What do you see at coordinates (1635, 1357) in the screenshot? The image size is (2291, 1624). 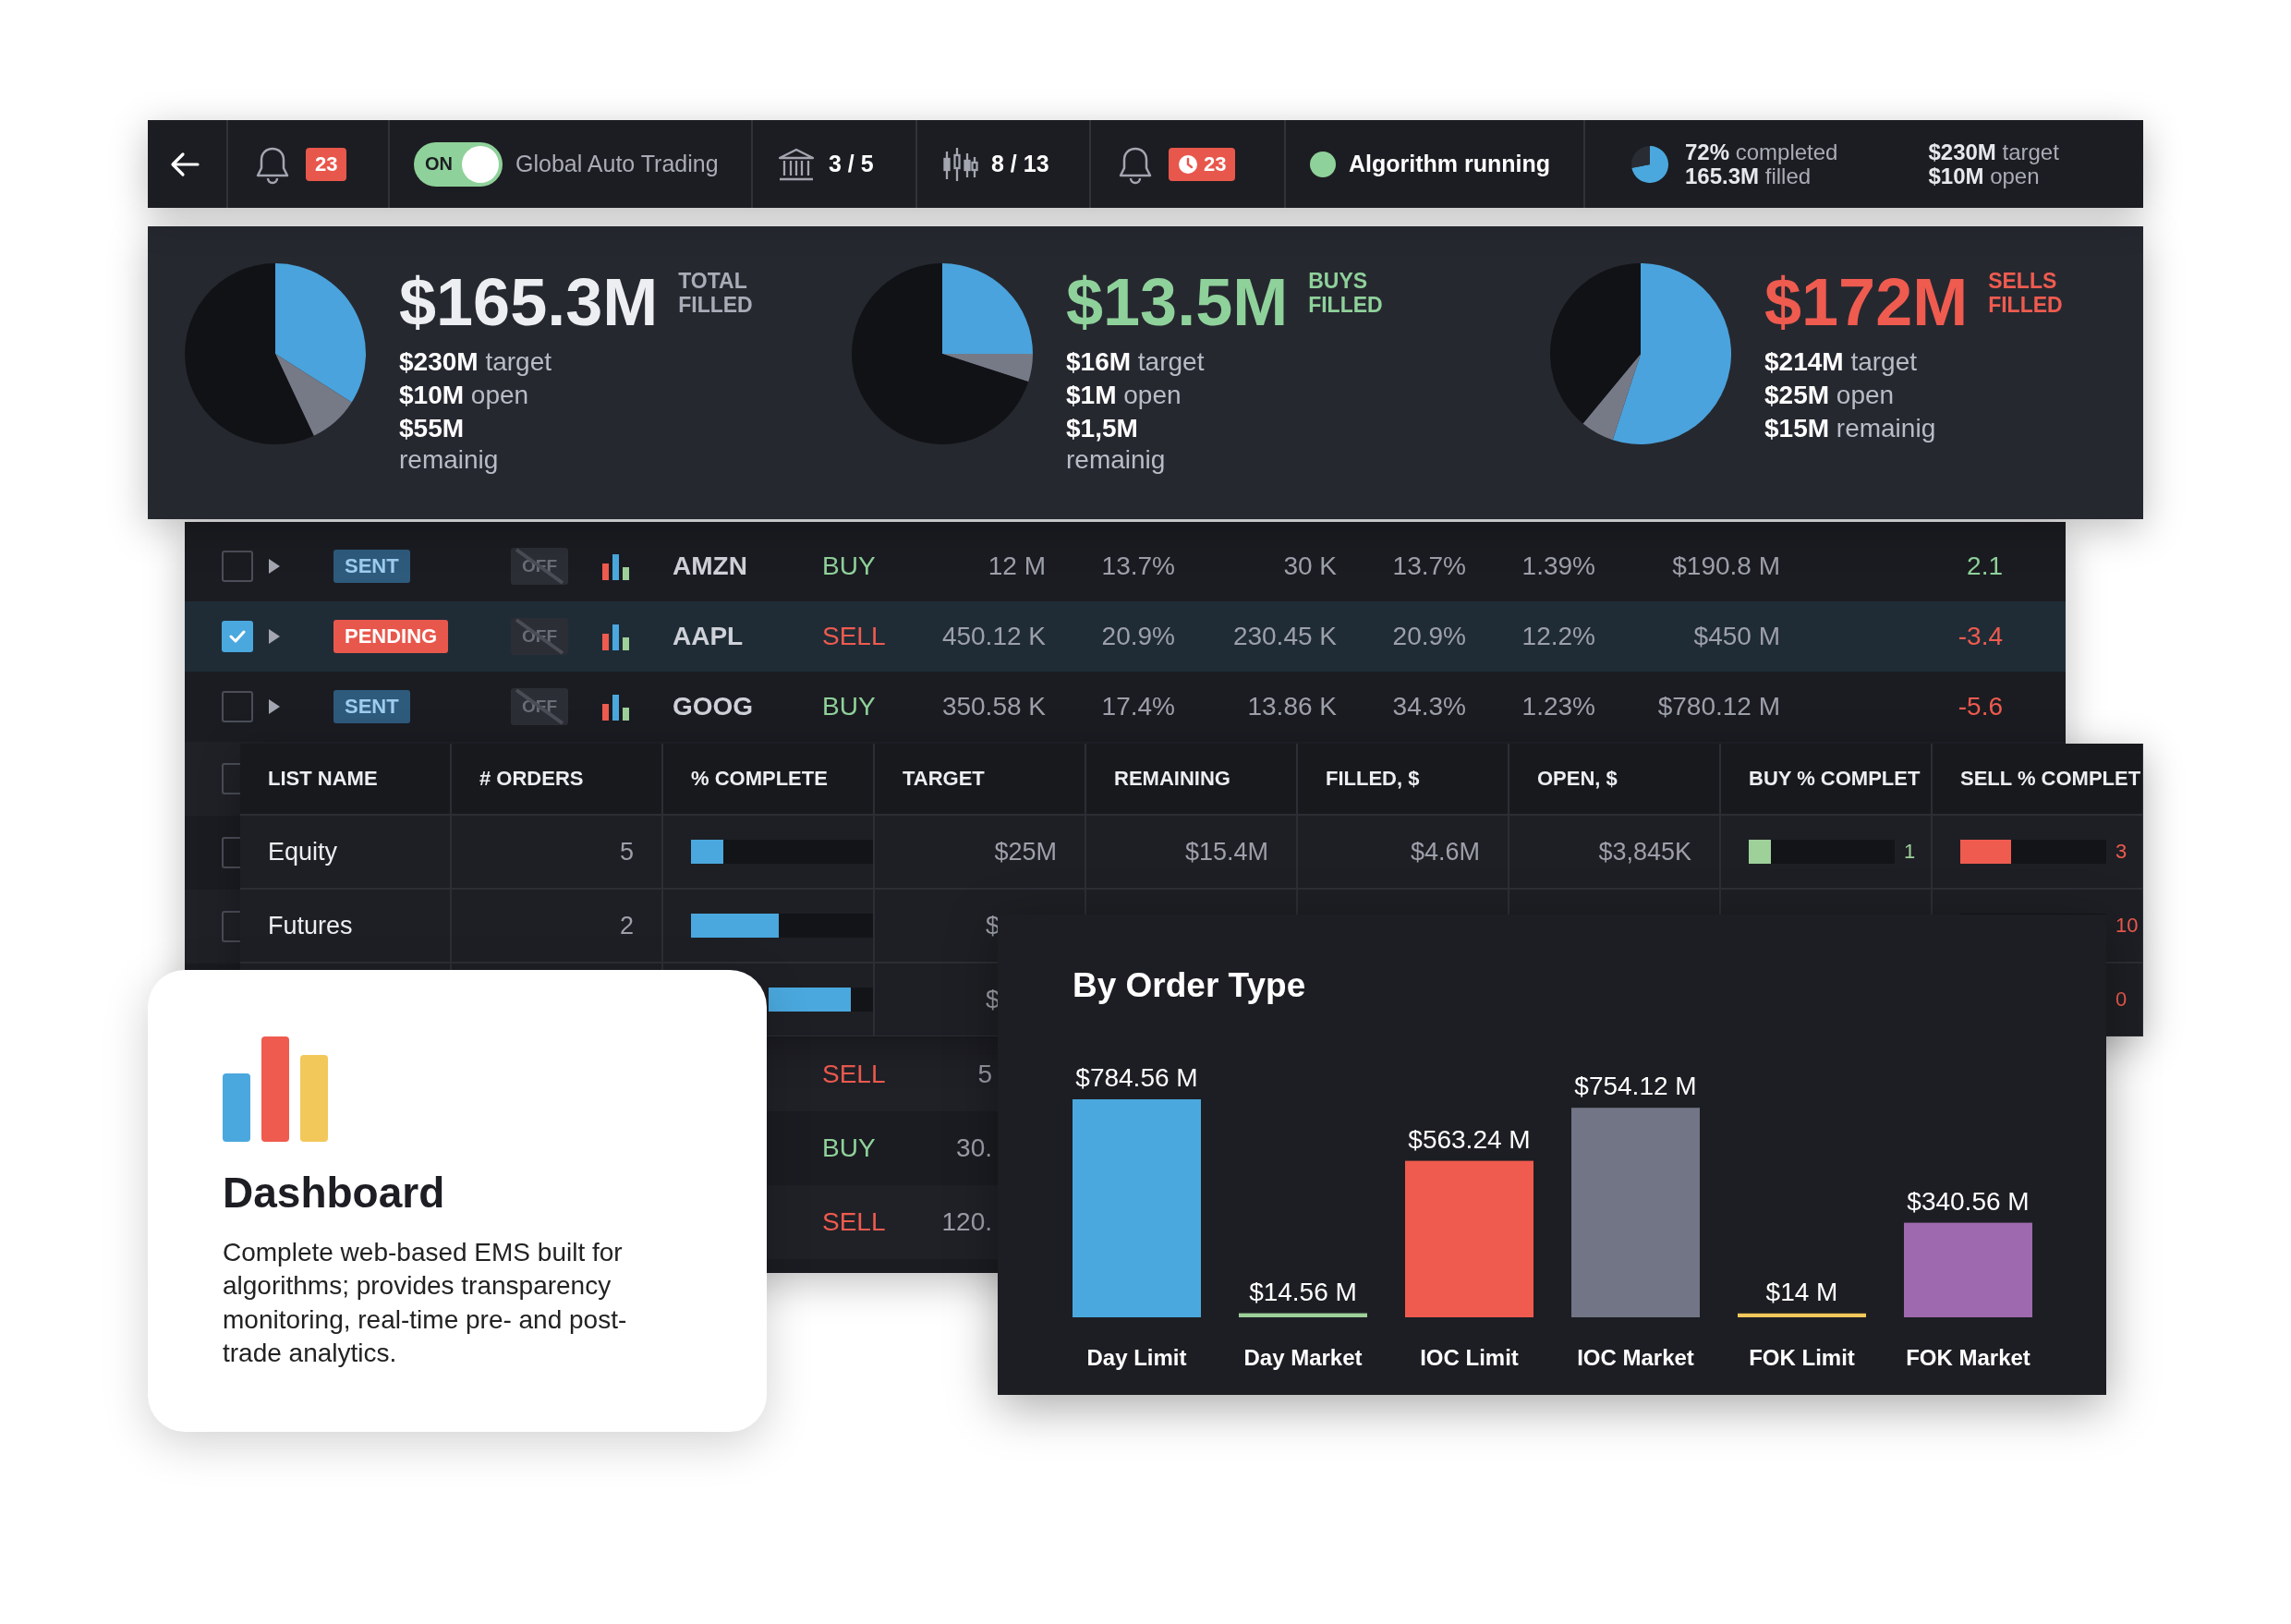 I see `category-label: IOC Market` at bounding box center [1635, 1357].